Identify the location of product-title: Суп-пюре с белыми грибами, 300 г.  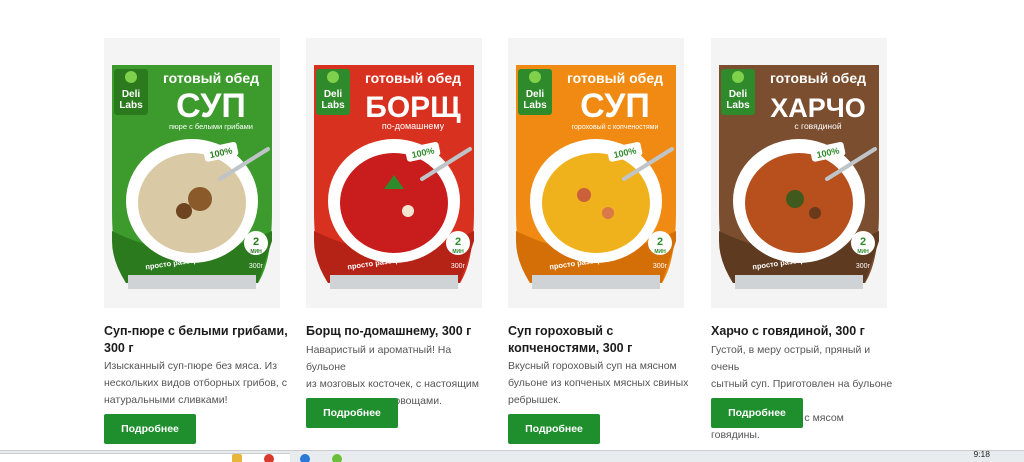
(196, 340).